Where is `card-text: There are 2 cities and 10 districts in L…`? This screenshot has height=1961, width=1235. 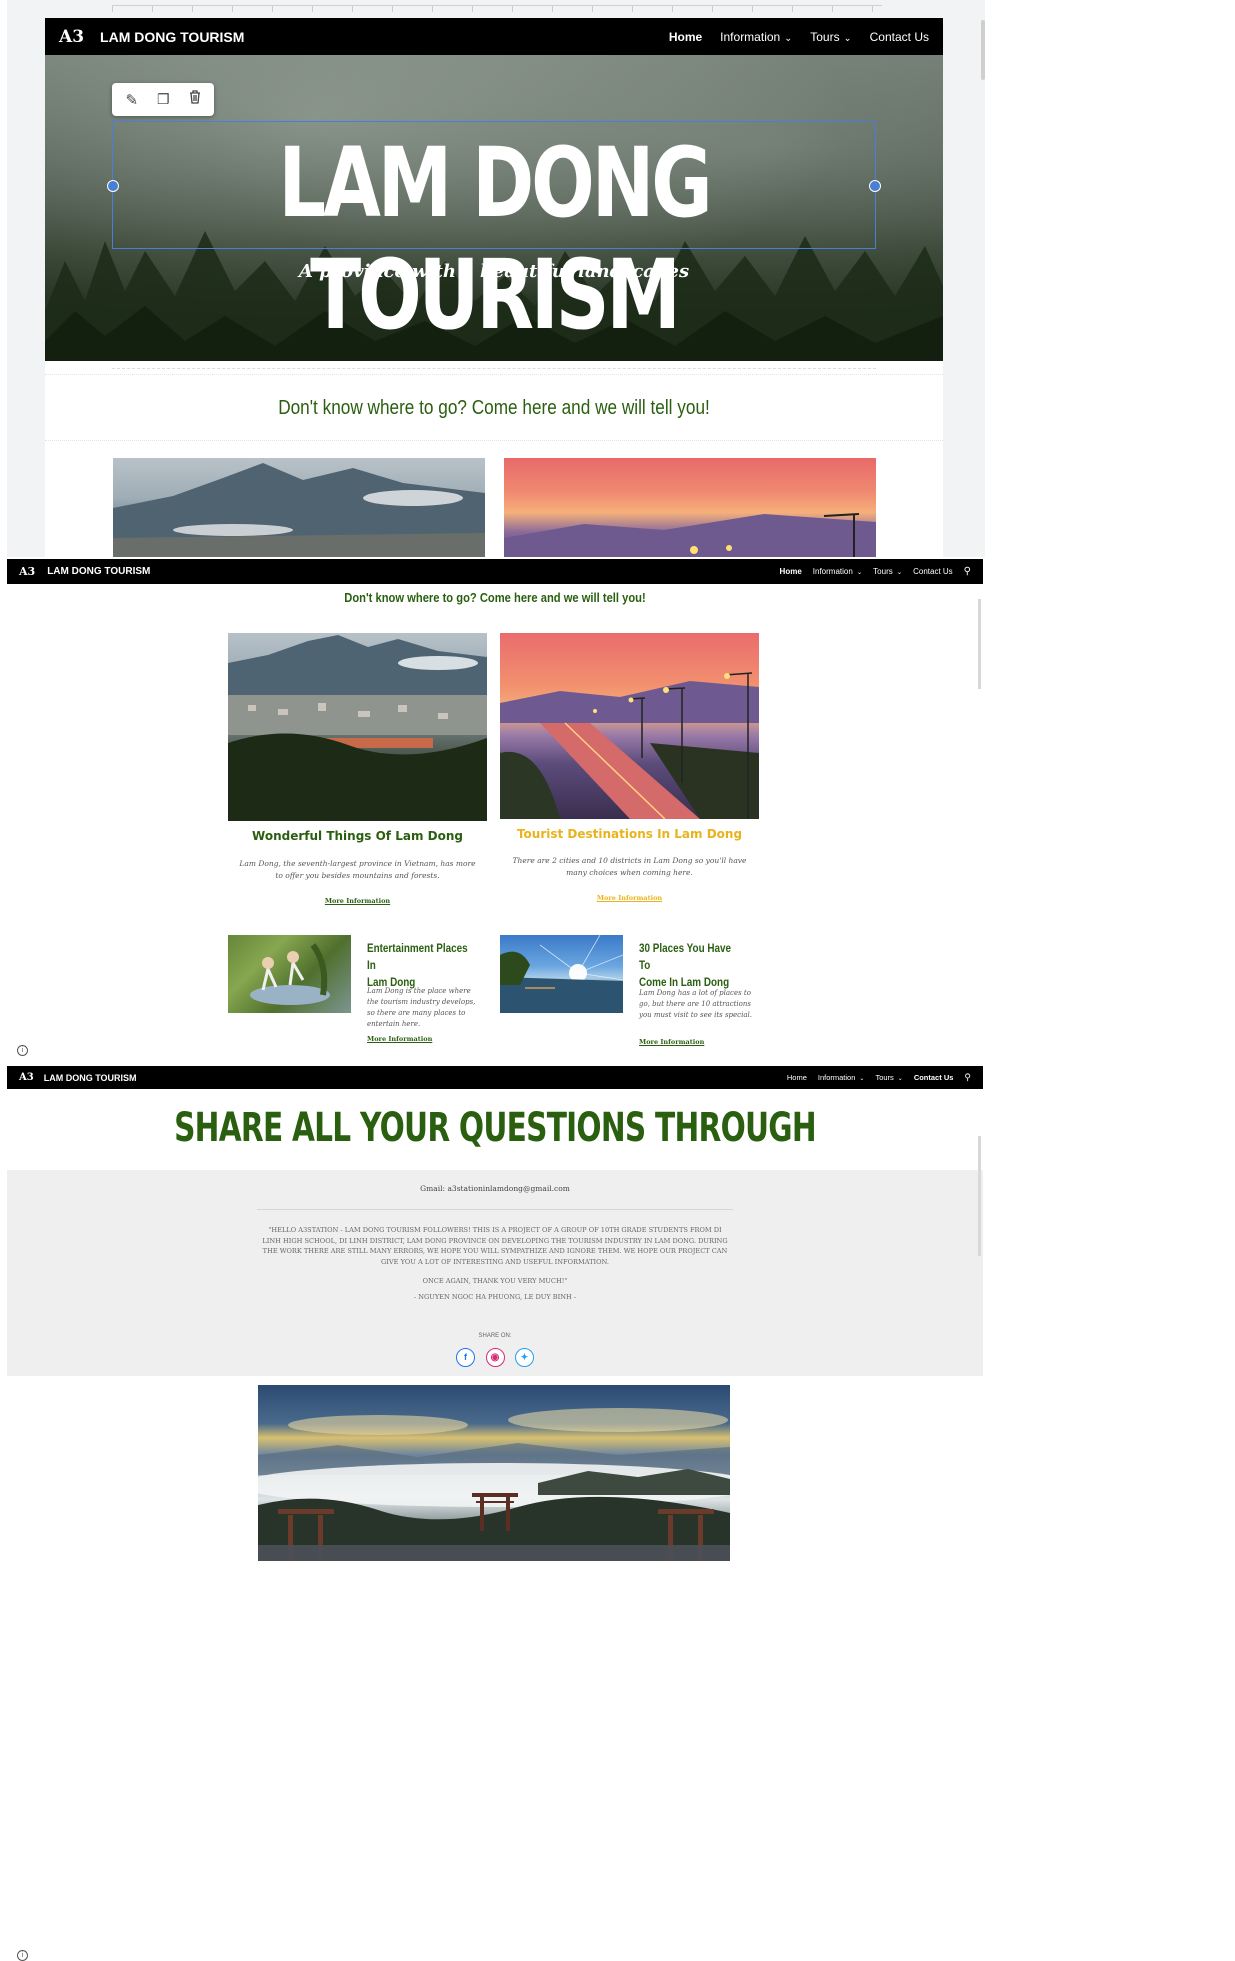
card-text: There are 2 cities and 10 districts in L… is located at coordinates (629, 866).